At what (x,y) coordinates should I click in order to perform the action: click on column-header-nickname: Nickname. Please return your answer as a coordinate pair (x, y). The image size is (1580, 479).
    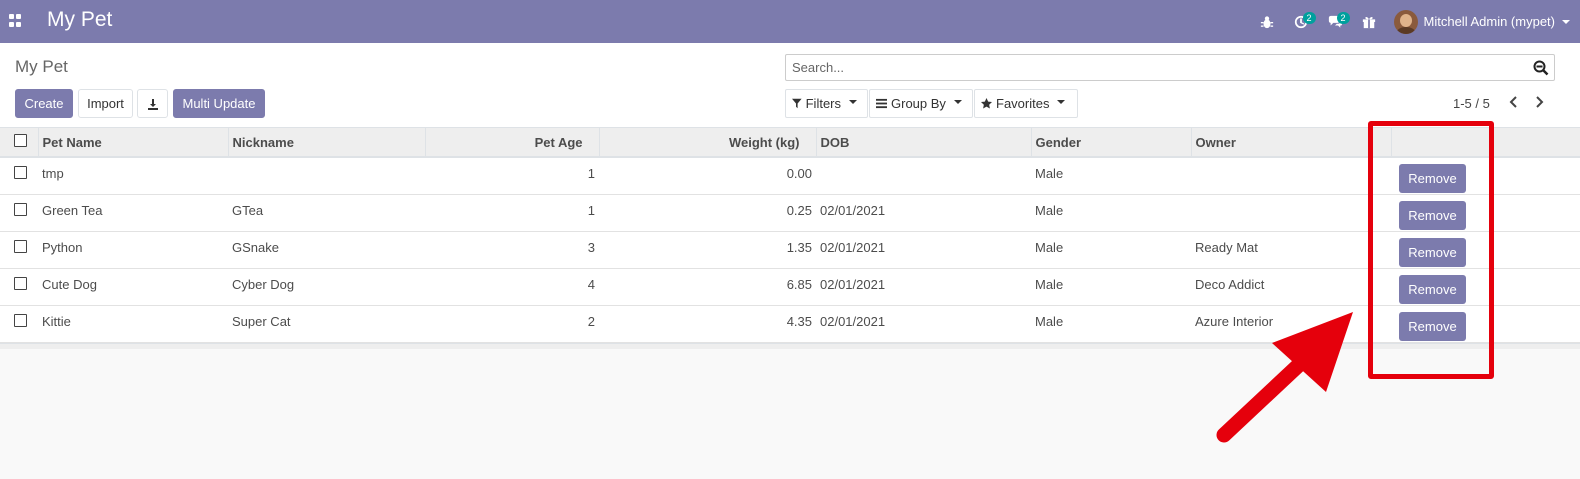
    Looking at the image, I should click on (327, 143).